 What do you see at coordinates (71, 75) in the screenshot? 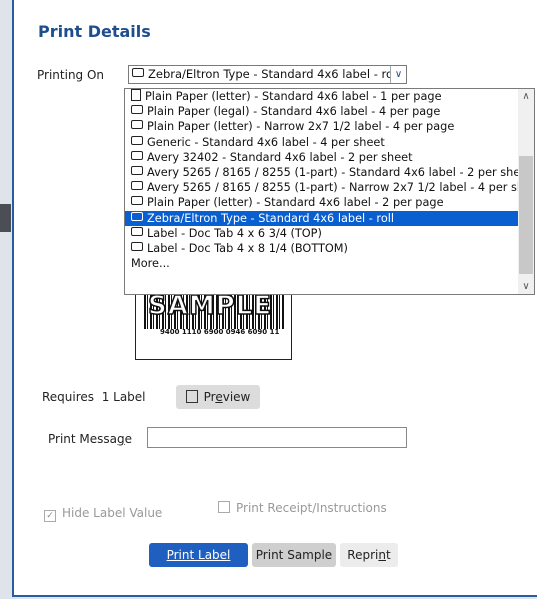
I see `printing-on-label: Printing On` at bounding box center [71, 75].